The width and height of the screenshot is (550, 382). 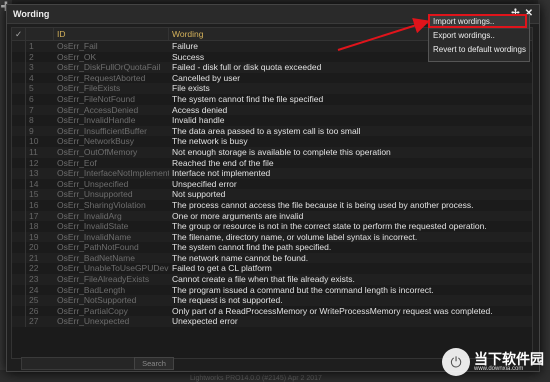 I want to click on annotation-arrow, so click(x=383, y=34).